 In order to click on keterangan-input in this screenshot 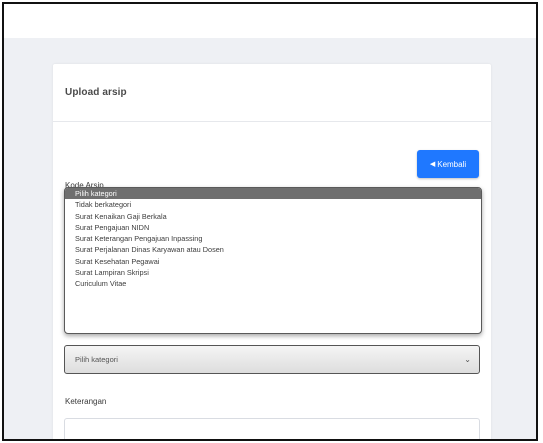, I will do `click(272, 428)`.